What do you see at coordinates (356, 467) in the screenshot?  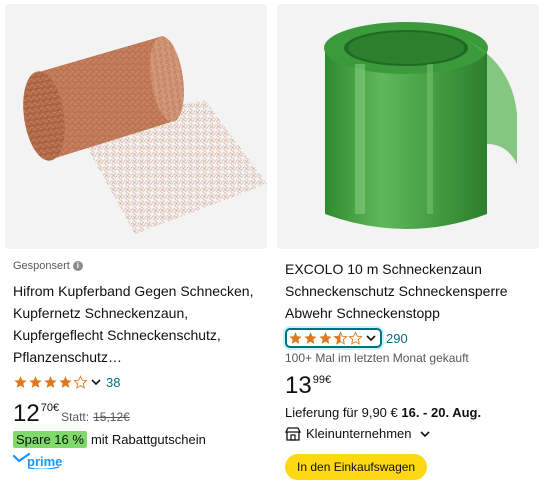 I see `add-to-cart-button: In den Einkaufswagen` at bounding box center [356, 467].